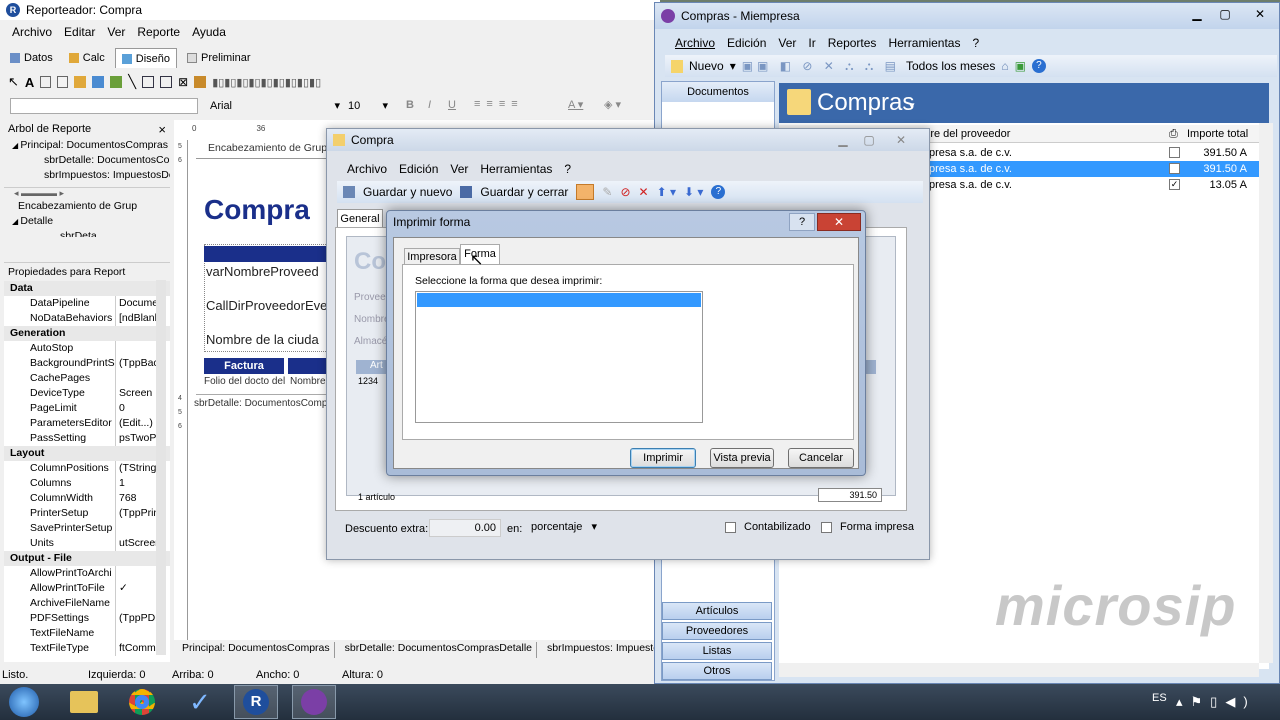  What do you see at coordinates (148, 82) in the screenshot?
I see `dbtext-tool-icon` at bounding box center [148, 82].